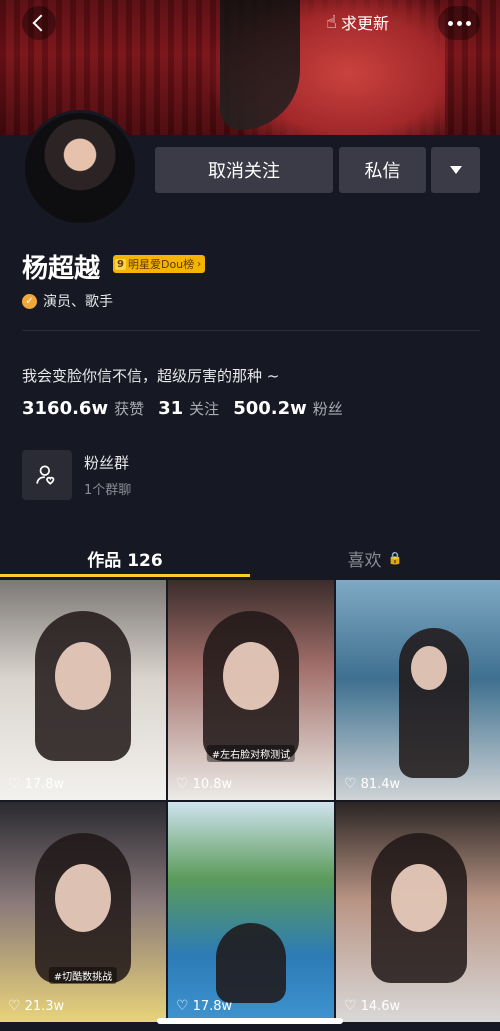  I want to click on profile-bio: 我会变脸你信不信，超级厉害的那种 ~, so click(151, 376).